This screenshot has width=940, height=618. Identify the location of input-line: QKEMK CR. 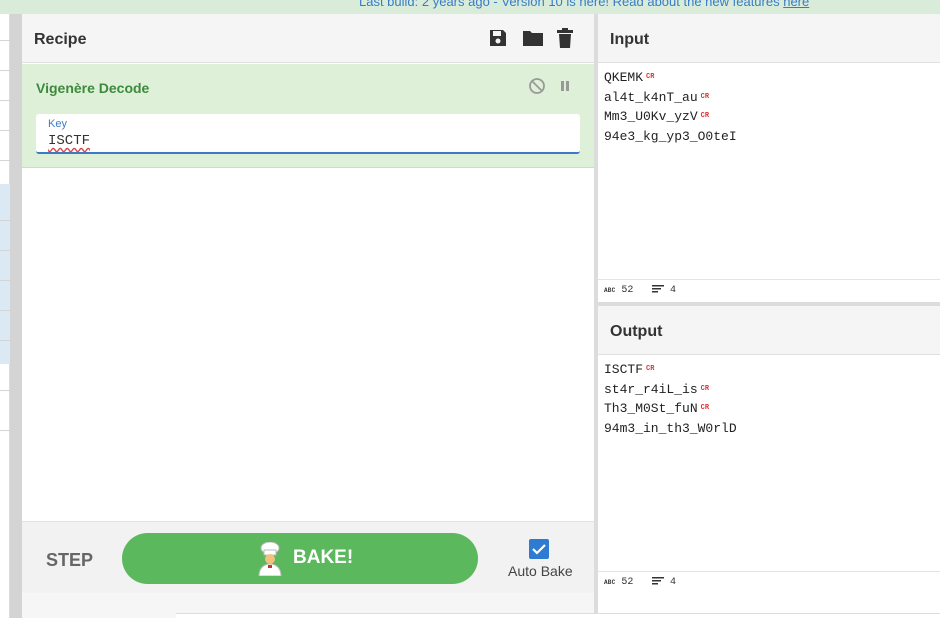
(672, 78).